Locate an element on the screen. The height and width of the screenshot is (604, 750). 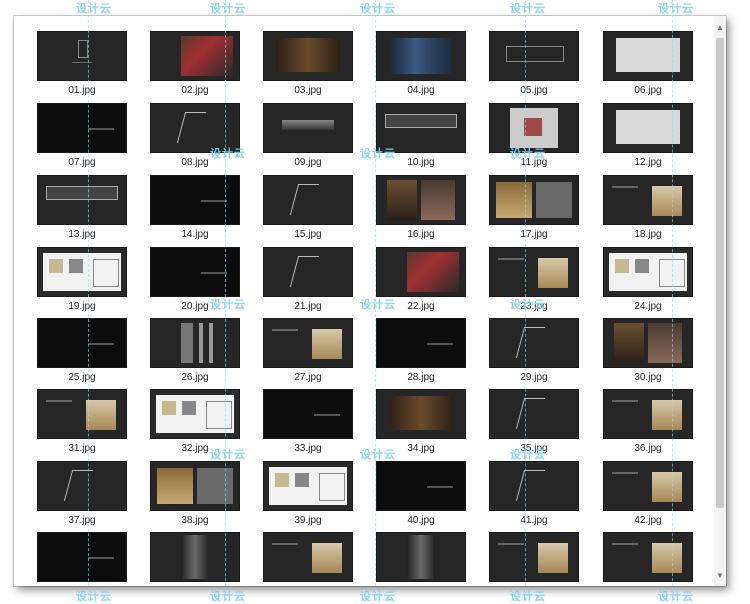
thumbnail-filename: 13.jpg is located at coordinates (82, 234).